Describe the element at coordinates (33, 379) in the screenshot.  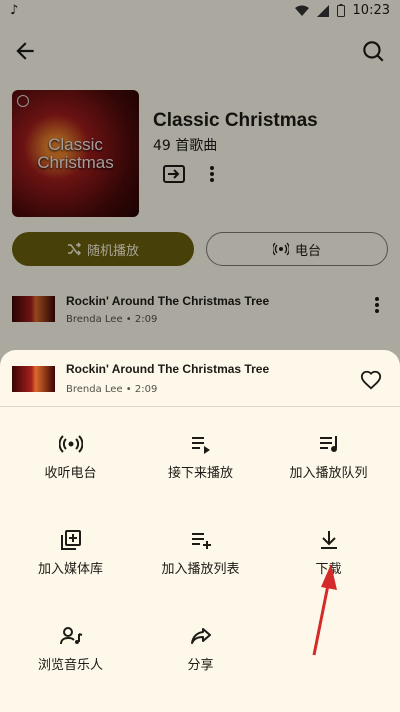
I see `track-thumbnail` at that location.